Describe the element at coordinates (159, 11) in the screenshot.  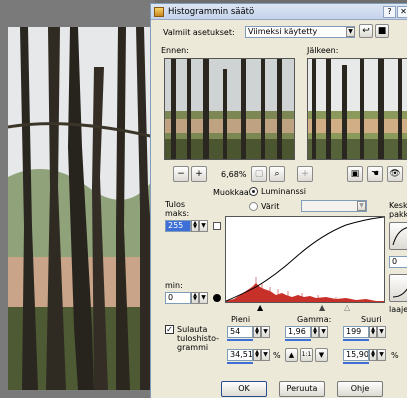
I see `app-icon` at that location.